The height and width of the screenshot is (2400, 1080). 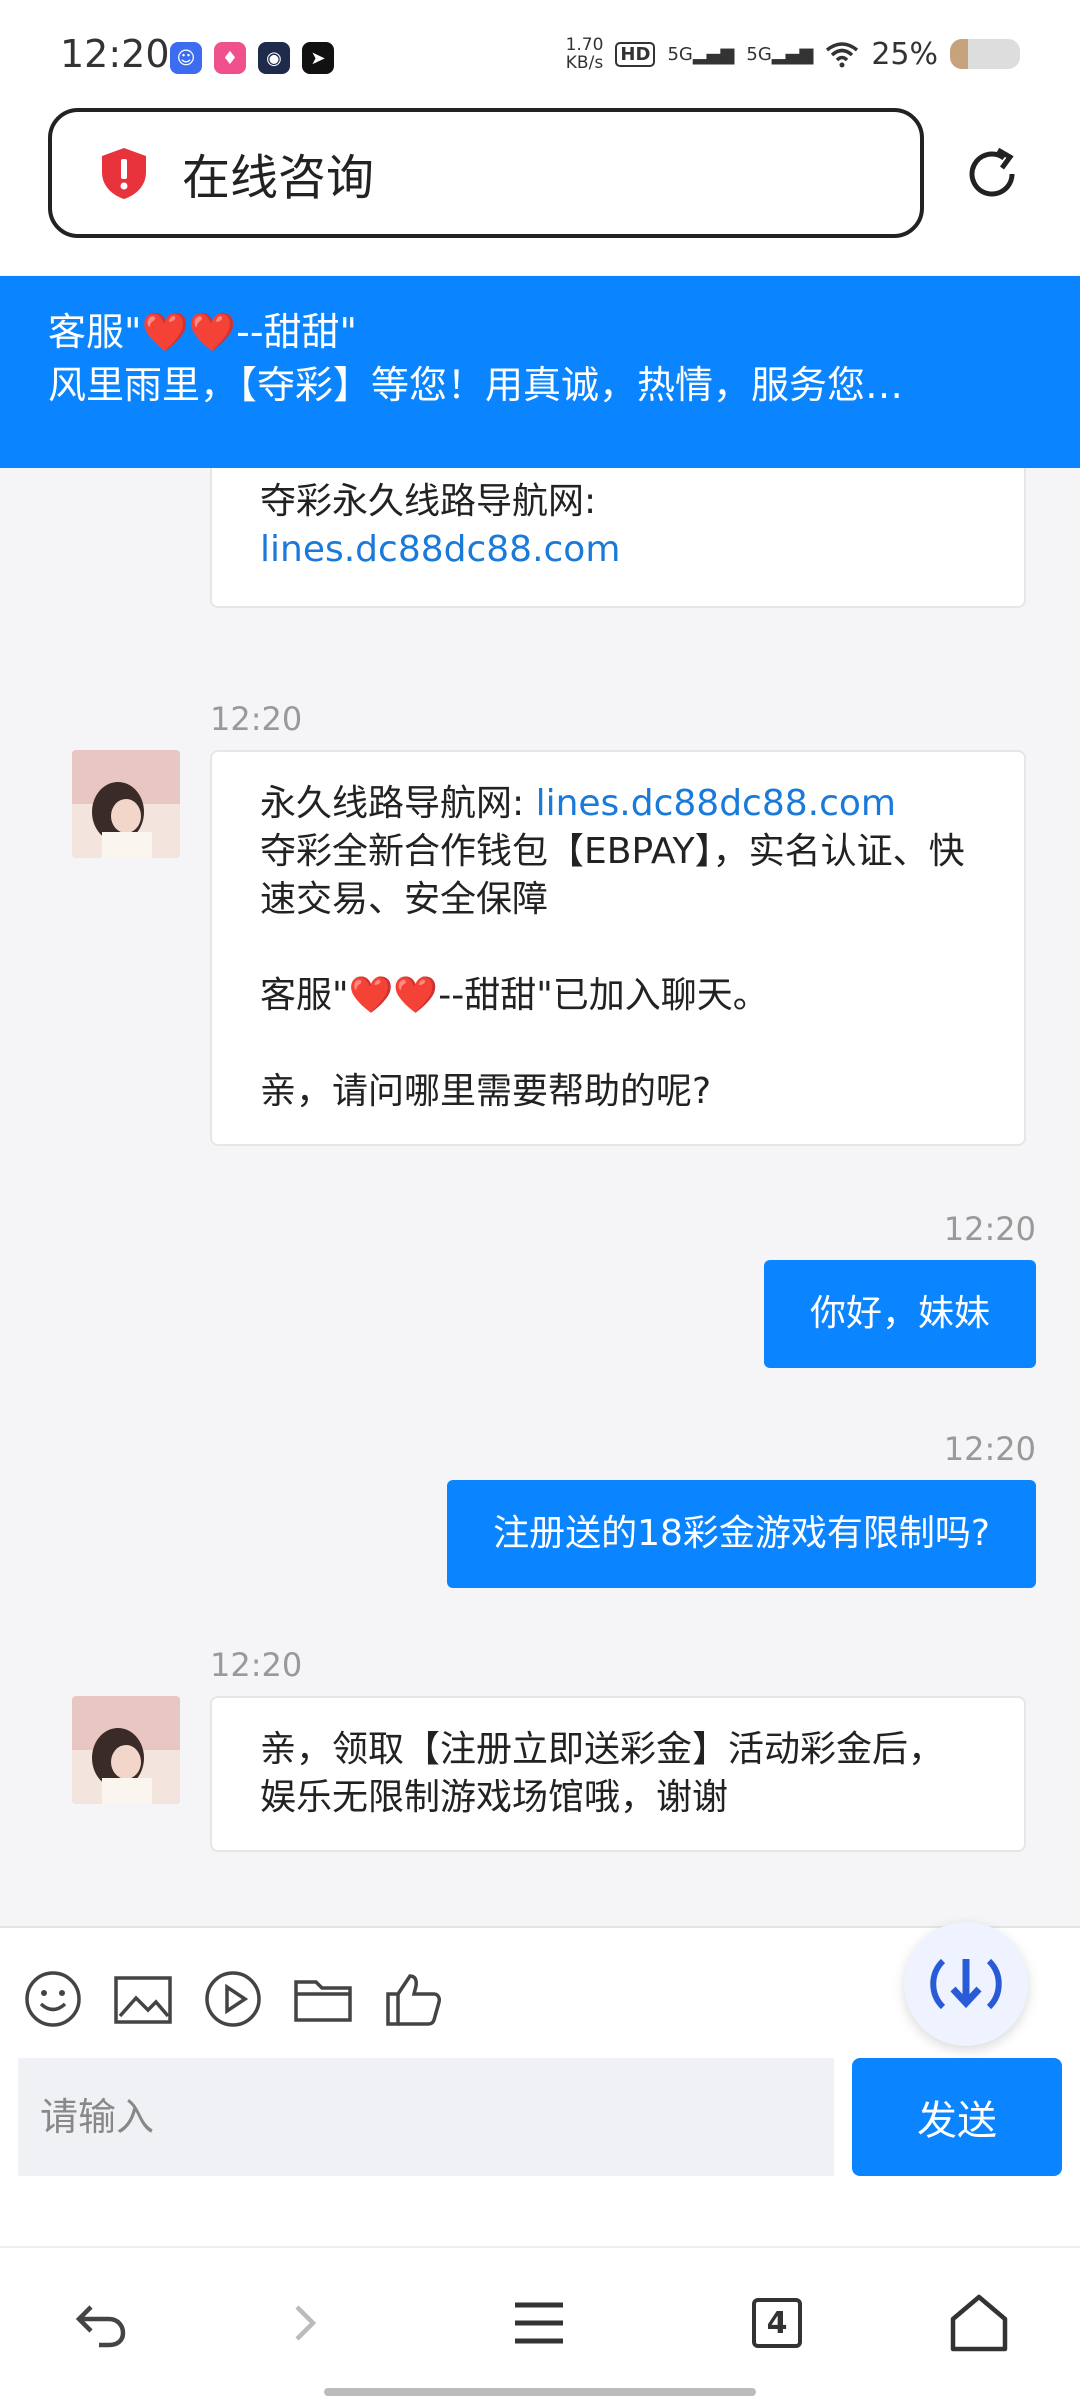 I want to click on image-icon, so click(x=143, y=1999).